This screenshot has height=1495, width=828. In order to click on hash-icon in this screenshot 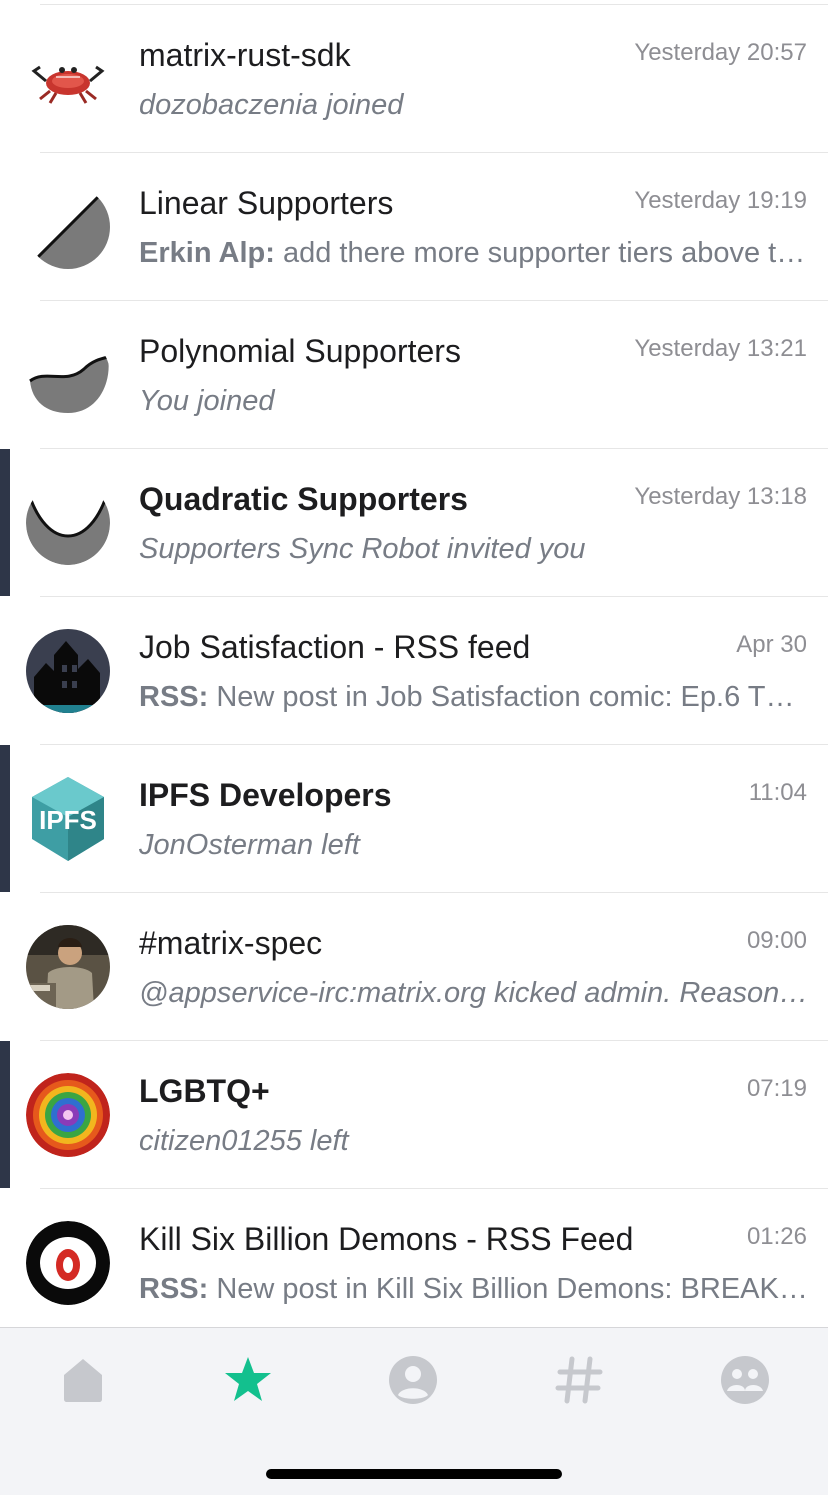, I will do `click(579, 1380)`.